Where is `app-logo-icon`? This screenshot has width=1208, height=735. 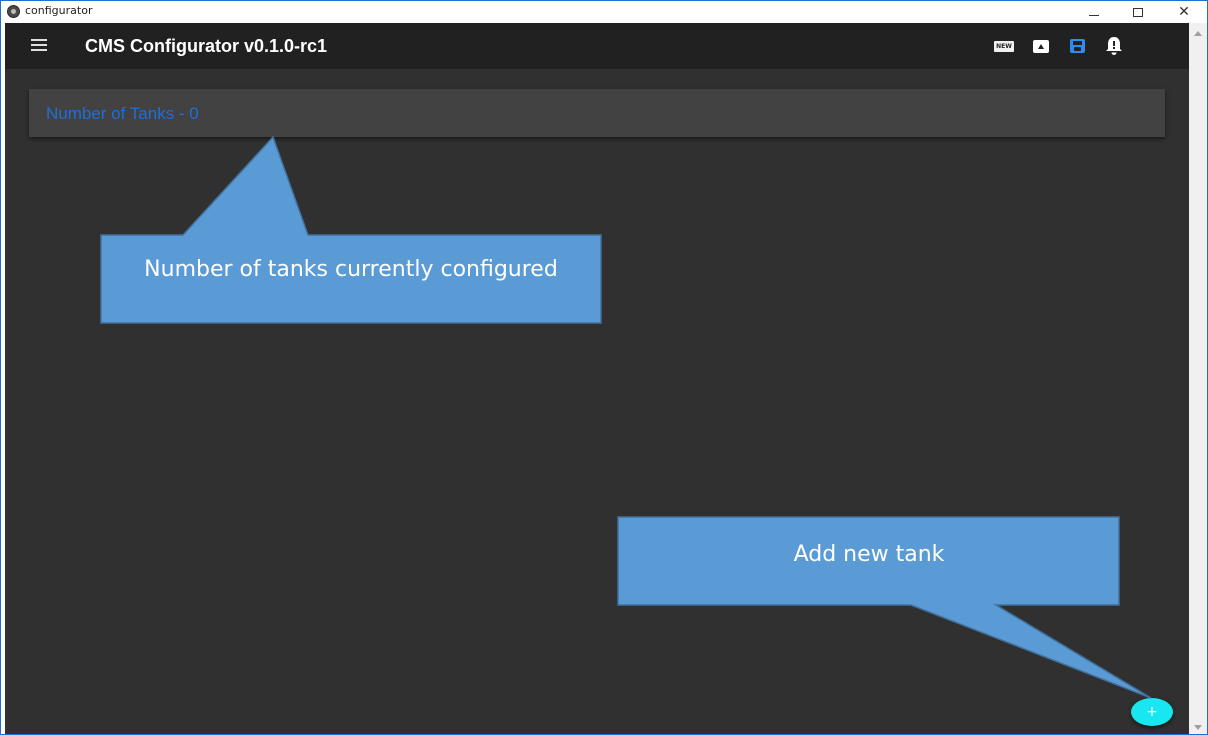
app-logo-icon is located at coordinates (13, 11).